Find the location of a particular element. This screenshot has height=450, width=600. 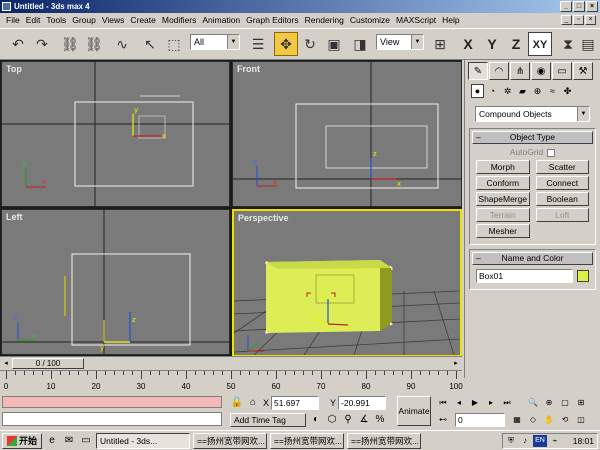

menu-tools: Tools is located at coordinates (56, 20).